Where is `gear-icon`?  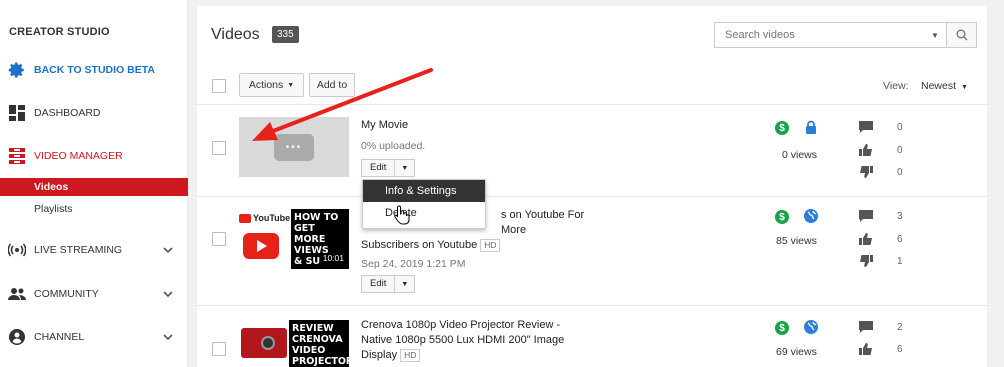 gear-icon is located at coordinates (17, 70).